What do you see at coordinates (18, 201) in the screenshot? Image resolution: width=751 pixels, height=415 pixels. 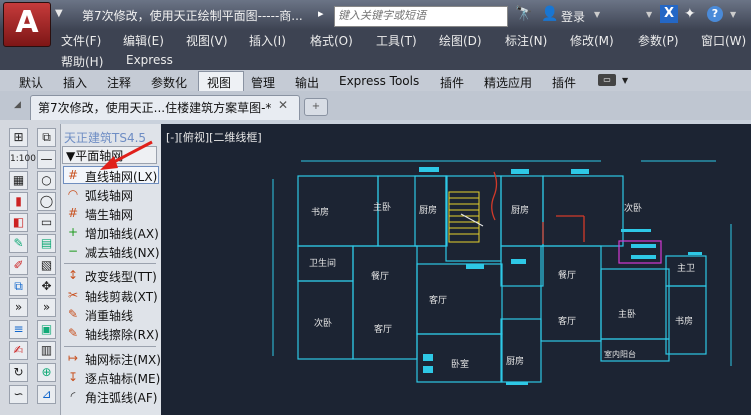 I see `tool-wall-icon: ▮` at bounding box center [18, 201].